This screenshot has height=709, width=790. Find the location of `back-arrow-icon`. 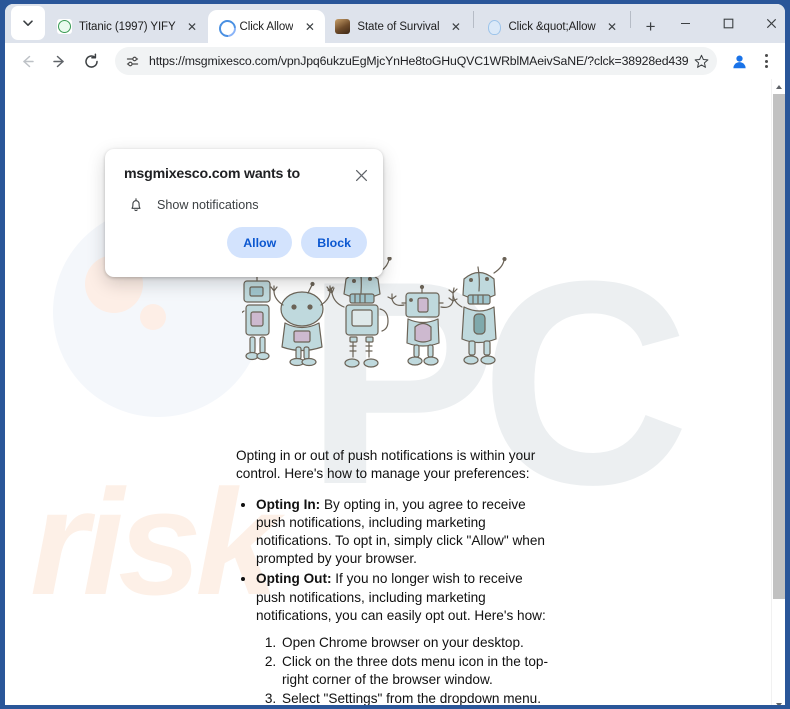

back-arrow-icon is located at coordinates (28, 61).